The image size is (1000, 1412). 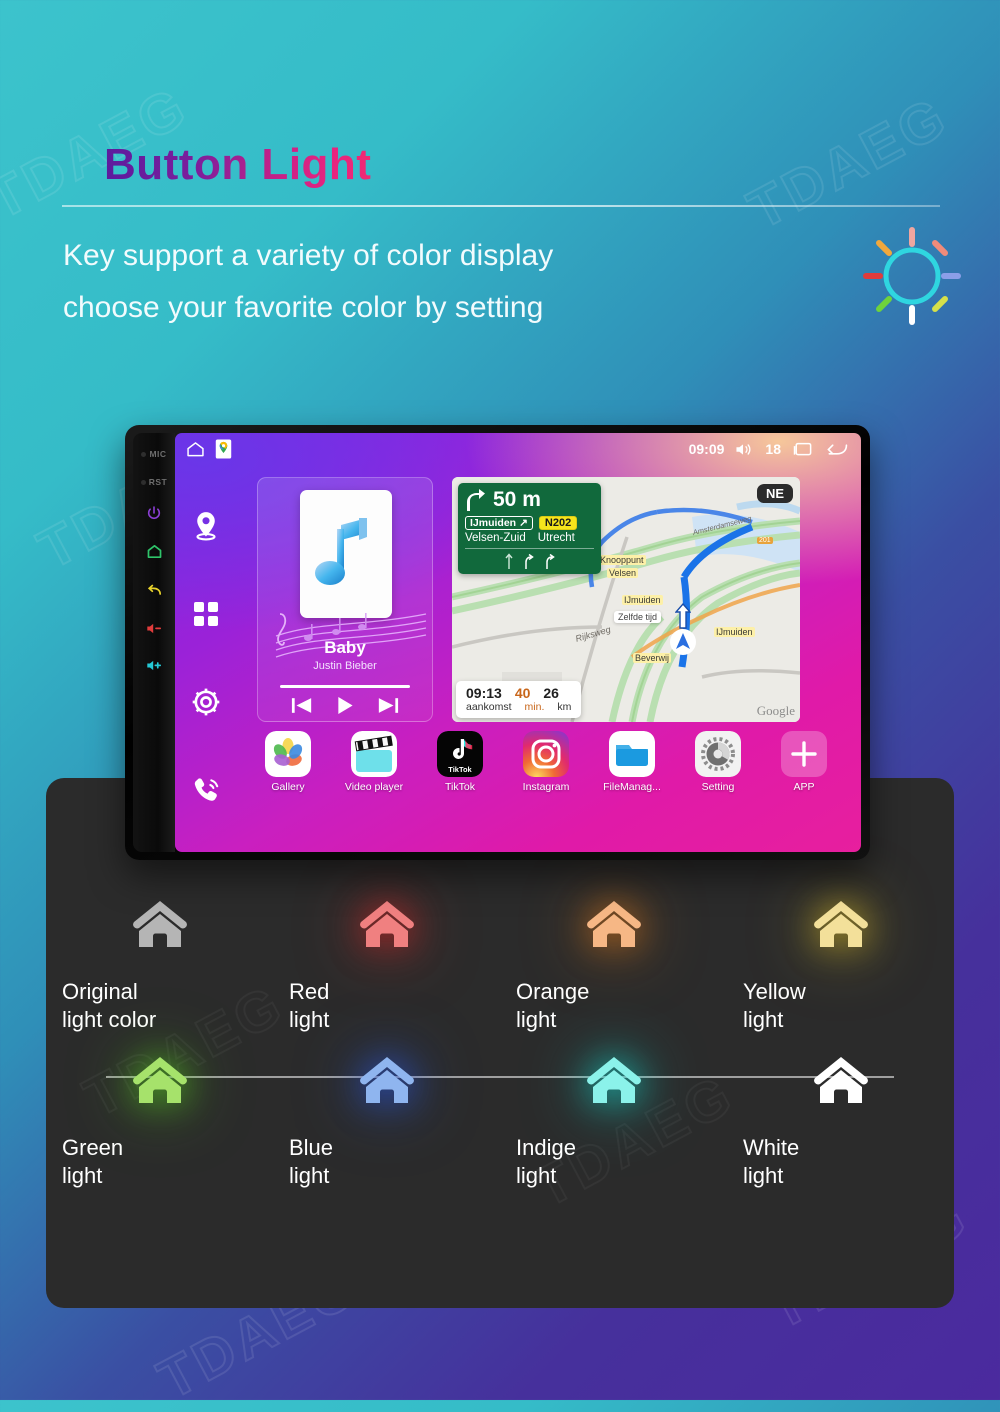 I want to click on volume-down-button, so click(x=154, y=628).